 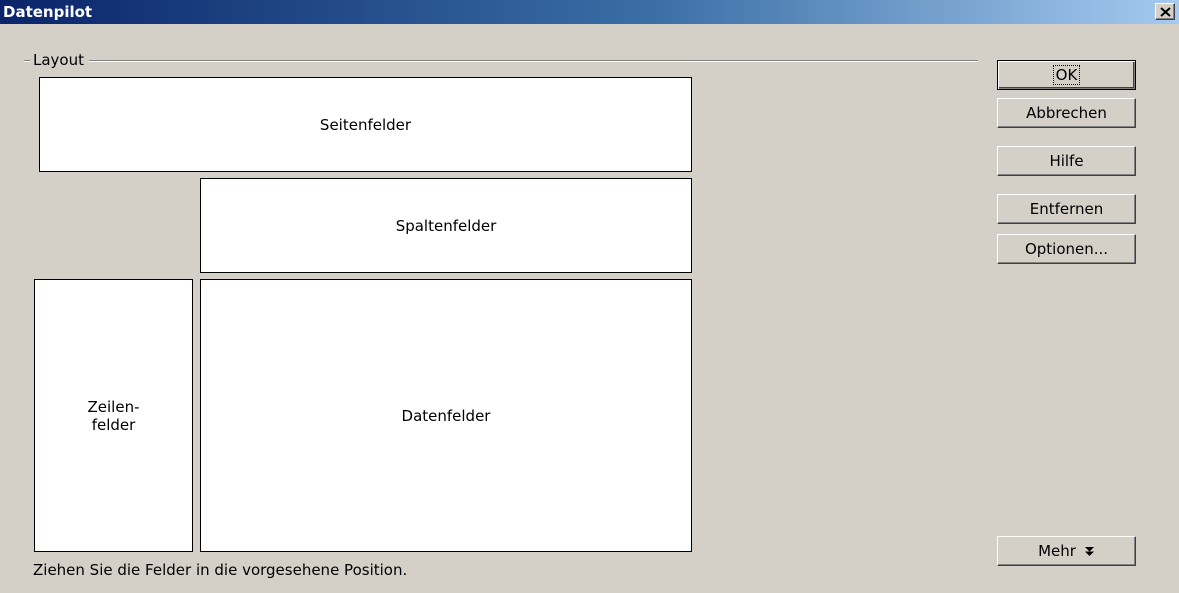 I want to click on row-fields-label-line1: Zeilen-, so click(x=113, y=406).